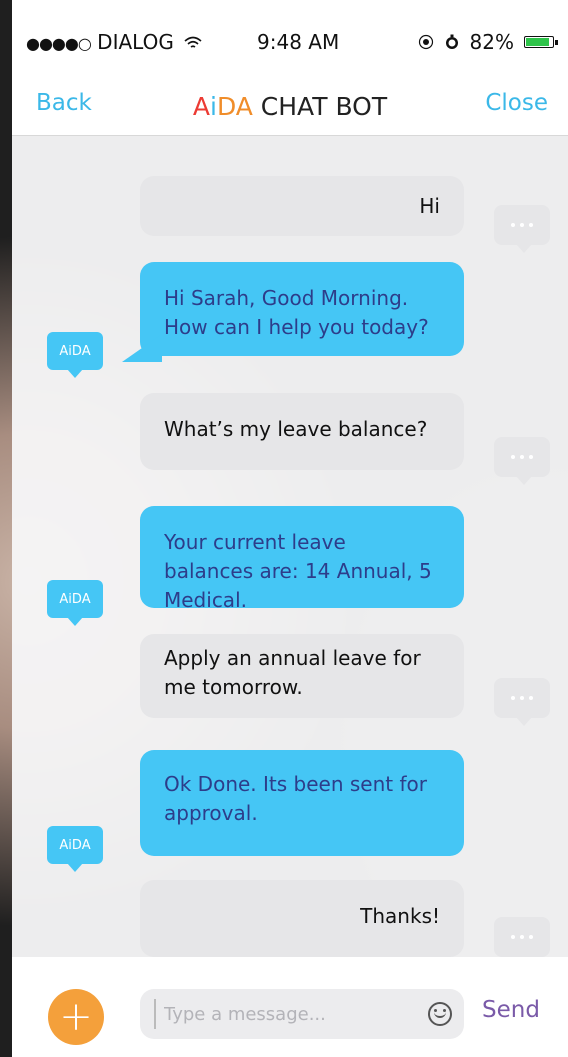 This screenshot has width=568, height=1057. I want to click on title-rest: CHAT BOT, so click(320, 106).